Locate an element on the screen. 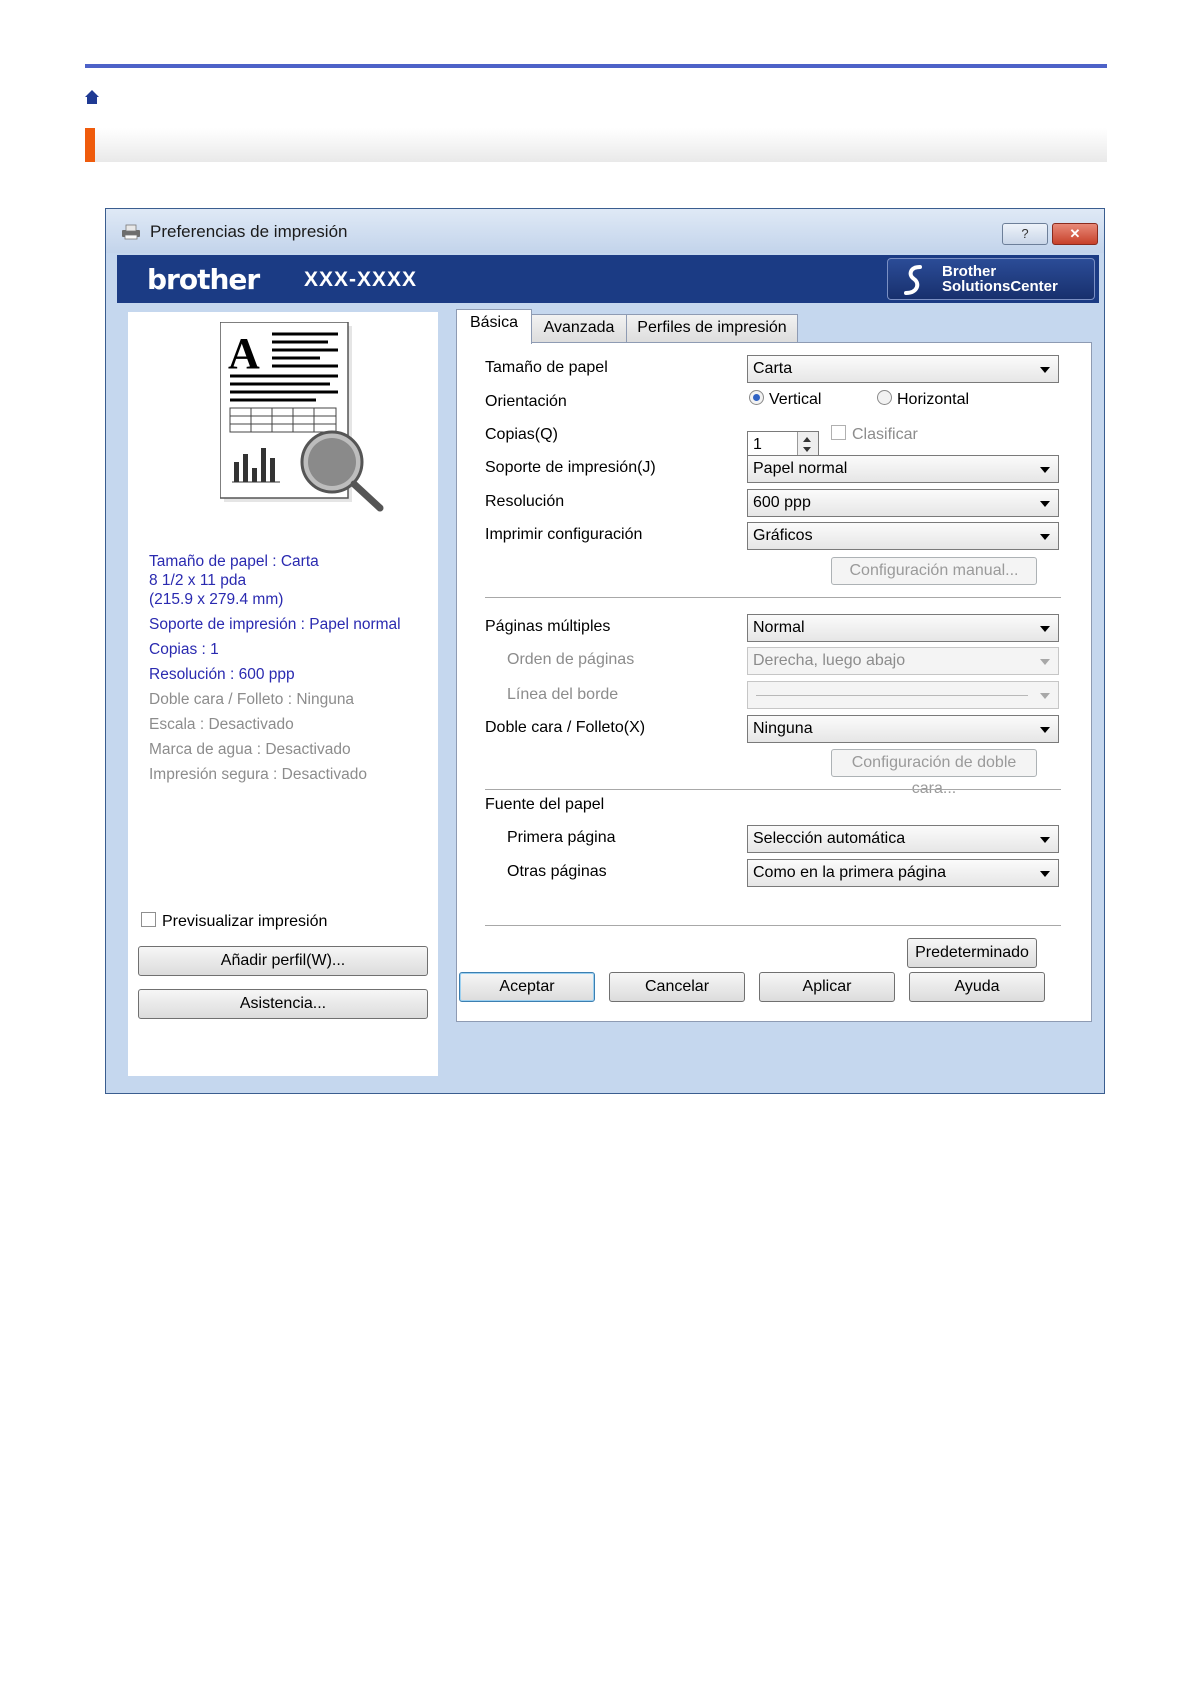 The height and width of the screenshot is (1685, 1192). duplex-value: Ninguna is located at coordinates (783, 728).